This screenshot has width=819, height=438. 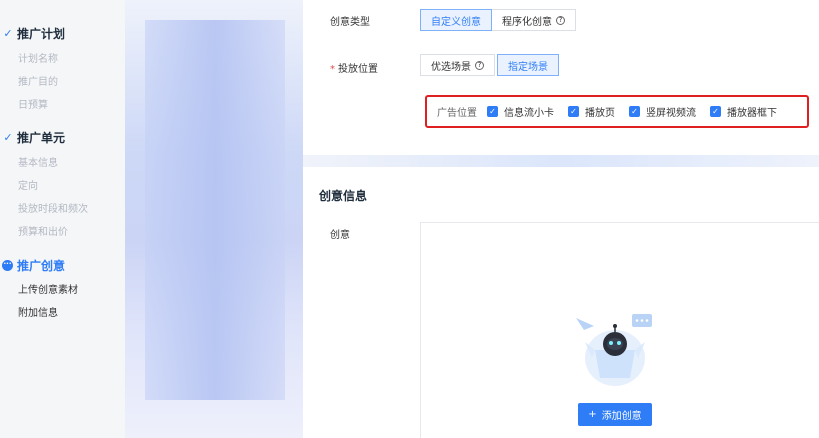 What do you see at coordinates (592, 414) in the screenshot?
I see `plus-icon: +` at bounding box center [592, 414].